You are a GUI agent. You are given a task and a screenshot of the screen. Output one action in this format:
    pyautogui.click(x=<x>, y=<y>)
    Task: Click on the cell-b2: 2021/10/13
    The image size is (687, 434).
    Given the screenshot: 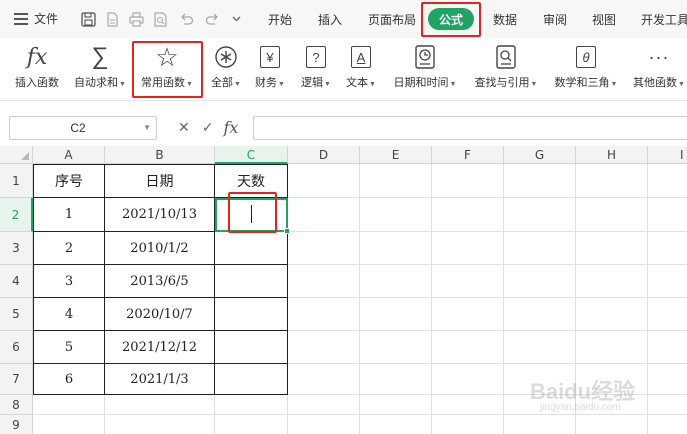 What is the action you would take?
    pyautogui.click(x=160, y=215)
    